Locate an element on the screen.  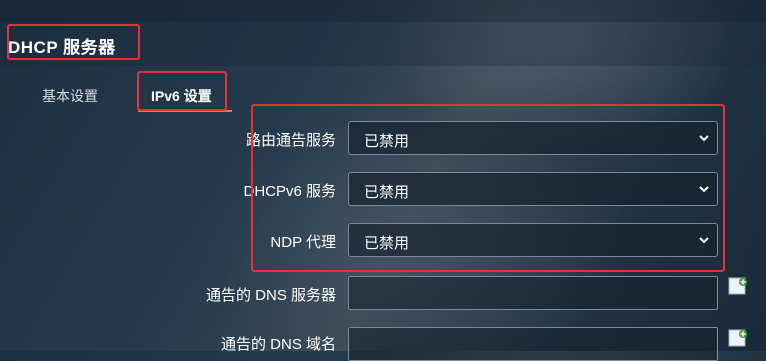
background-top-band is located at coordinates (383, 11).